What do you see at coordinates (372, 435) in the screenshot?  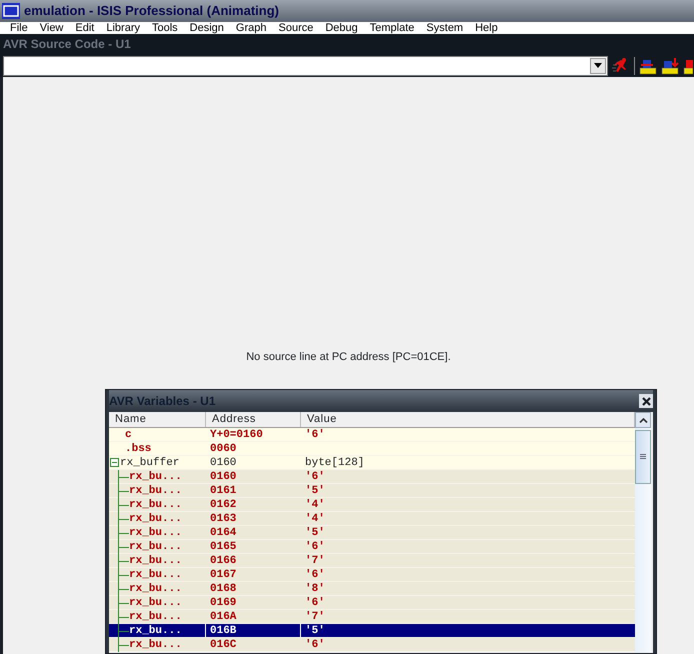 I see `table-row: c Y+0=0160 '6'` at bounding box center [372, 435].